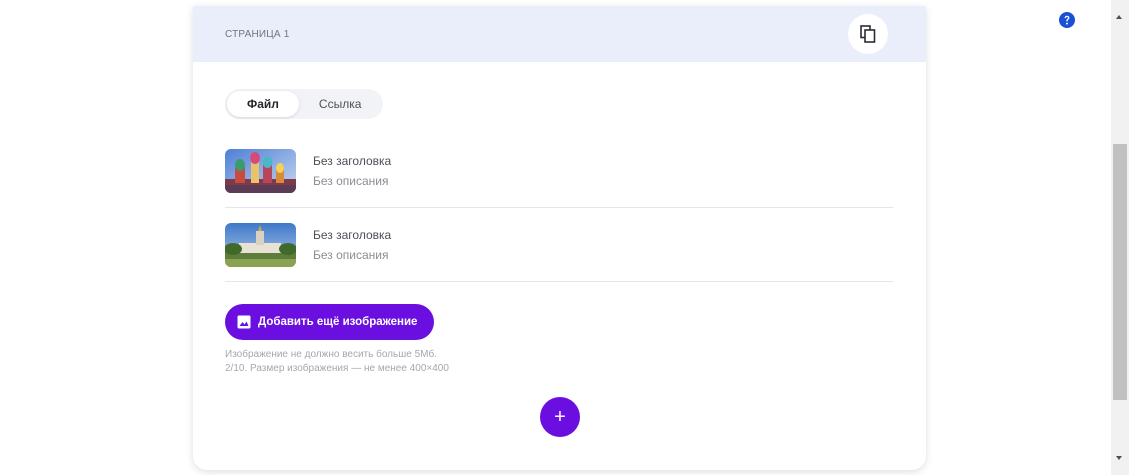  I want to click on help-button, so click(1067, 20).